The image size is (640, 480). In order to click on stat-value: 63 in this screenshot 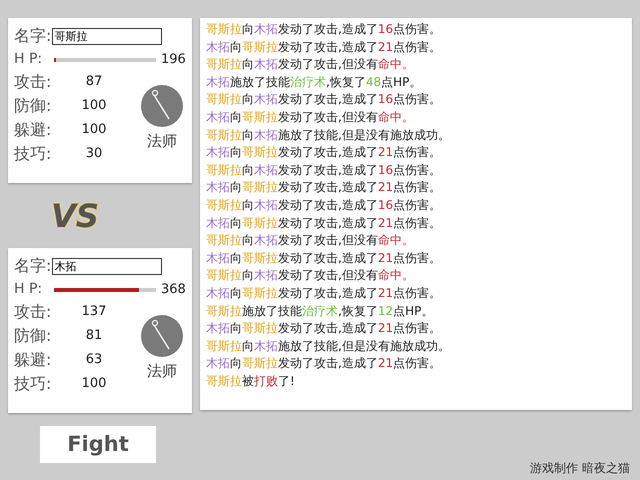, I will do `click(94, 360)`.